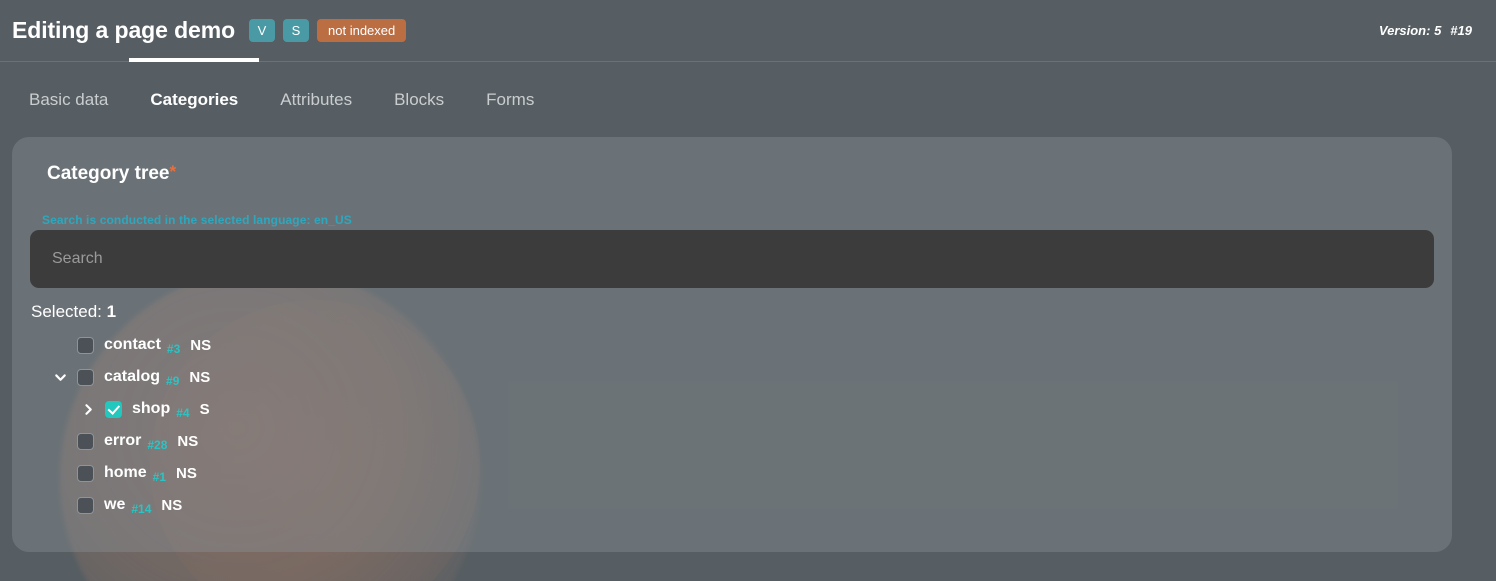  Describe the element at coordinates (204, 409) in the screenshot. I see `tree-node-flag: S` at that location.